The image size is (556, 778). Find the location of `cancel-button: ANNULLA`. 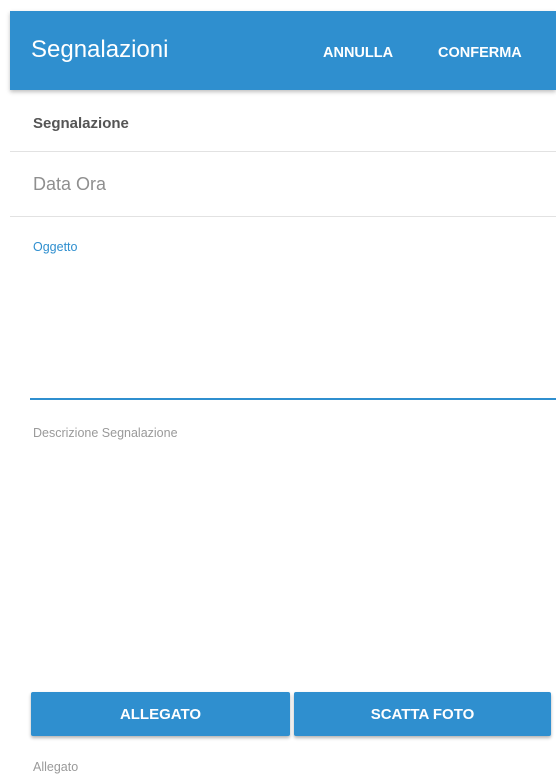

cancel-button: ANNULLA is located at coordinates (358, 53).